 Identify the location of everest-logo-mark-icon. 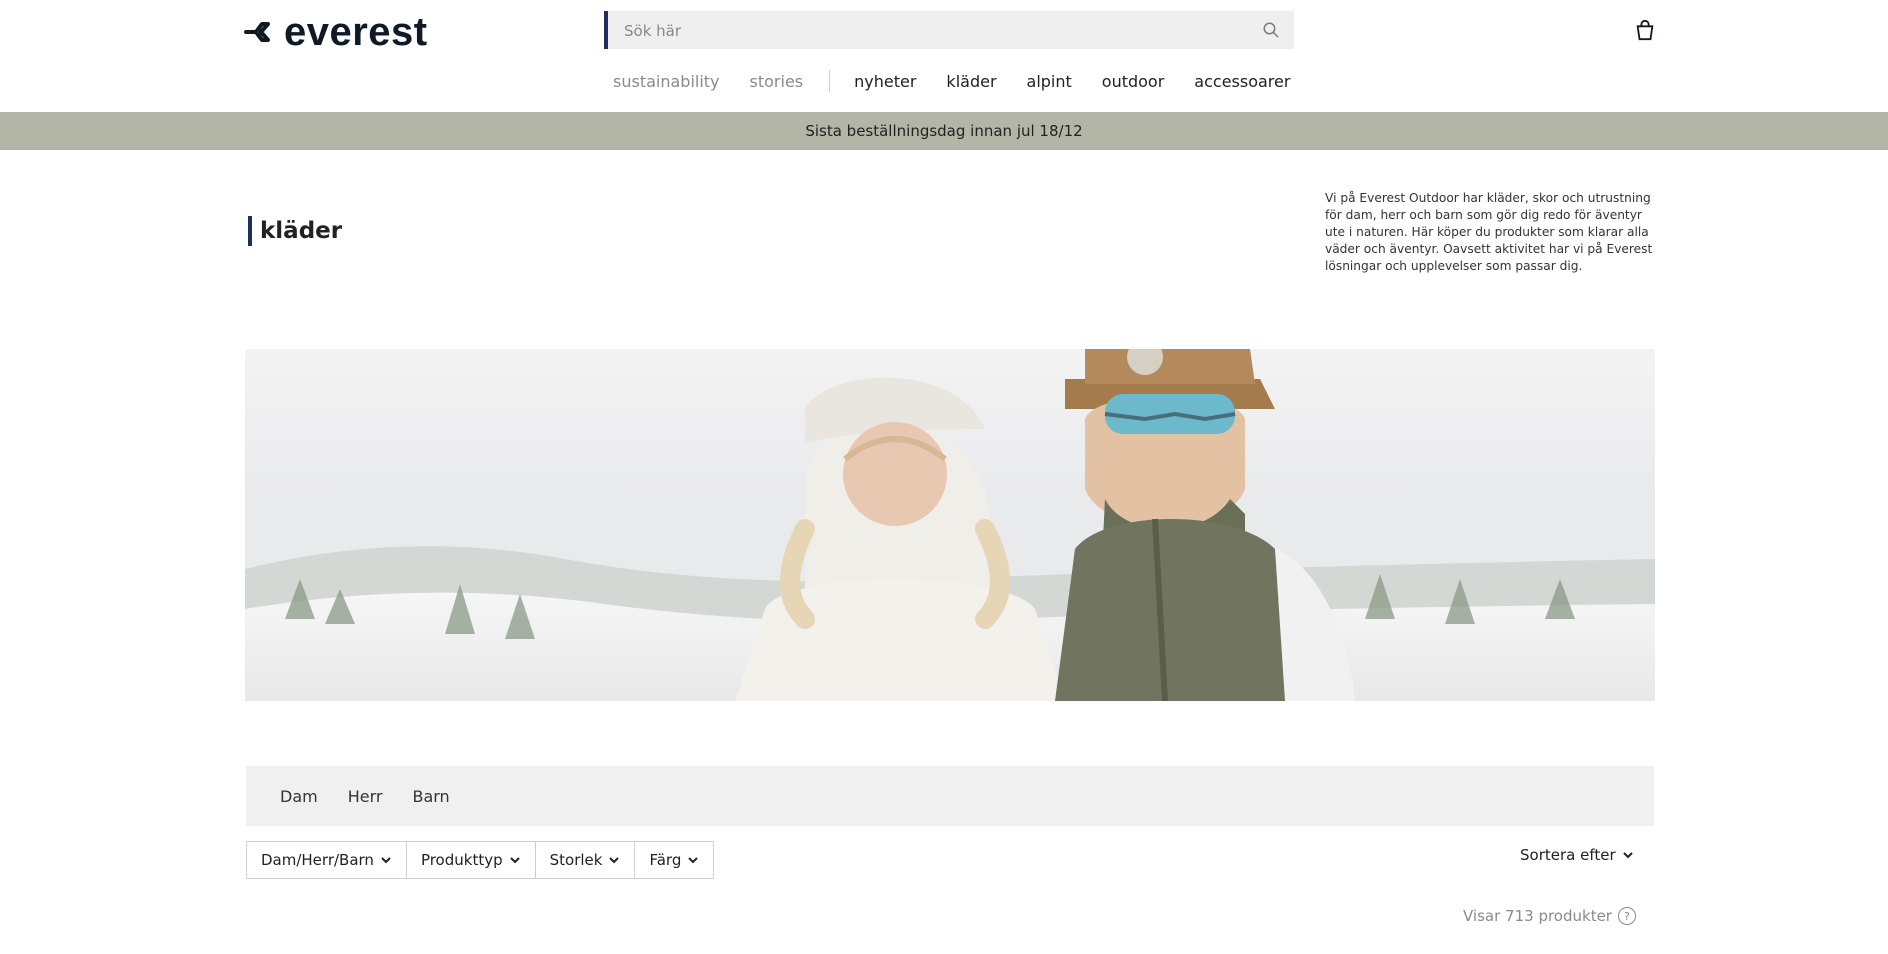
(257, 32).